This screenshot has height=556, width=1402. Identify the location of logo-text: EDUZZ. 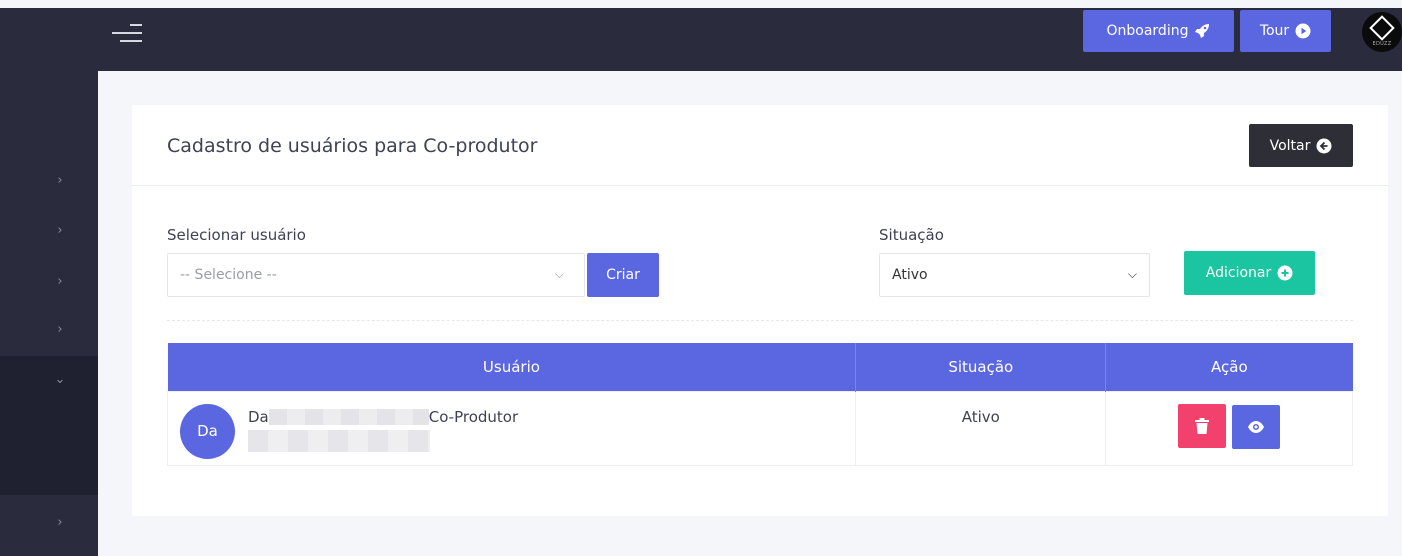
(1382, 44).